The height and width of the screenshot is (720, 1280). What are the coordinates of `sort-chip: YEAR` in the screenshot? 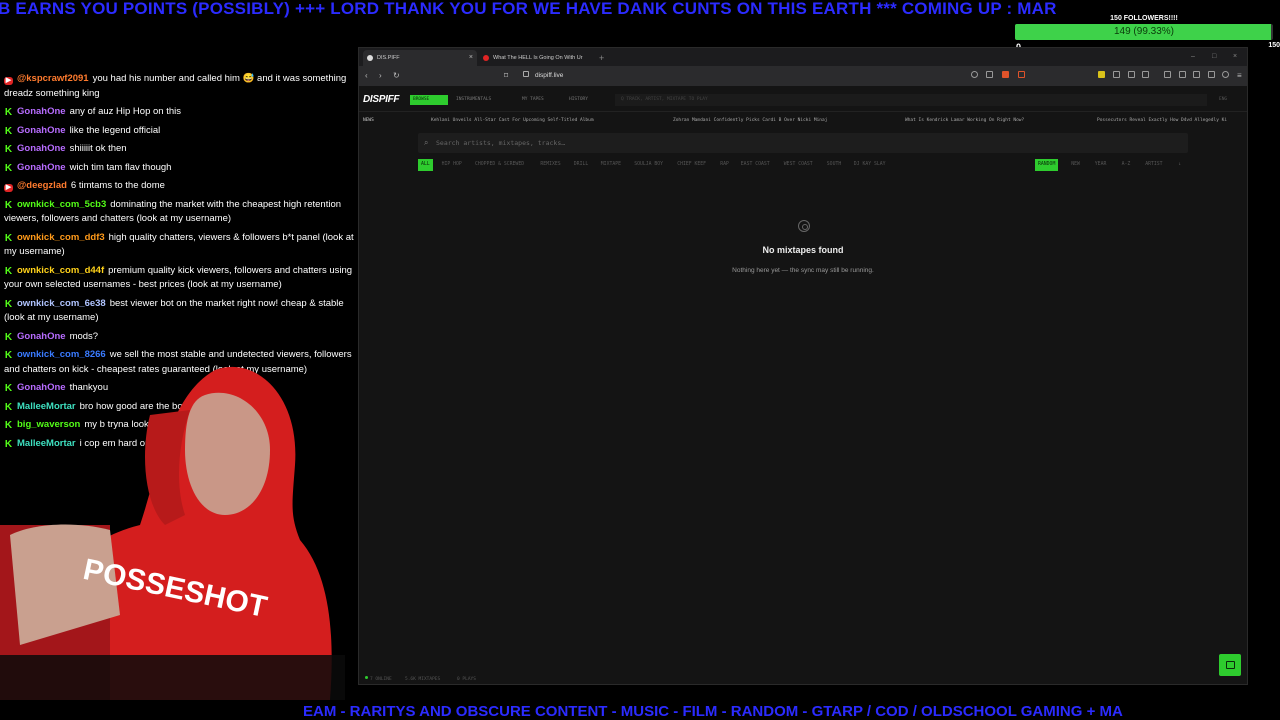 It's located at (1101, 165).